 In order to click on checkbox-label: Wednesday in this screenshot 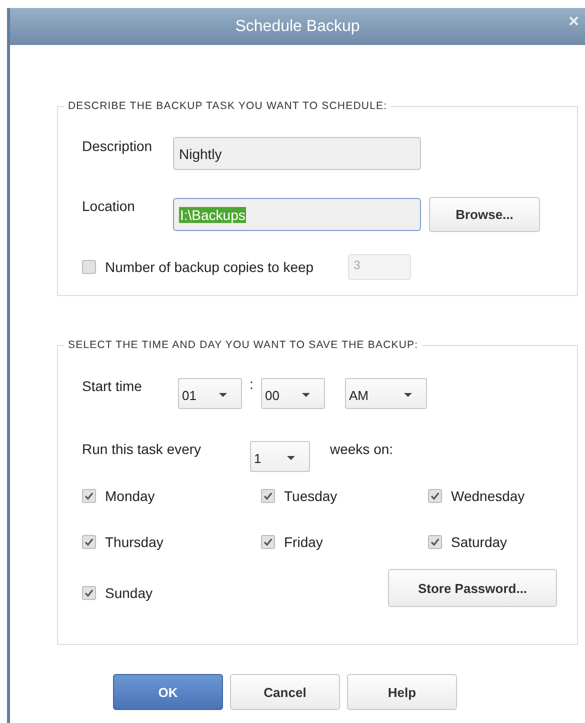, I will do `click(488, 496)`.